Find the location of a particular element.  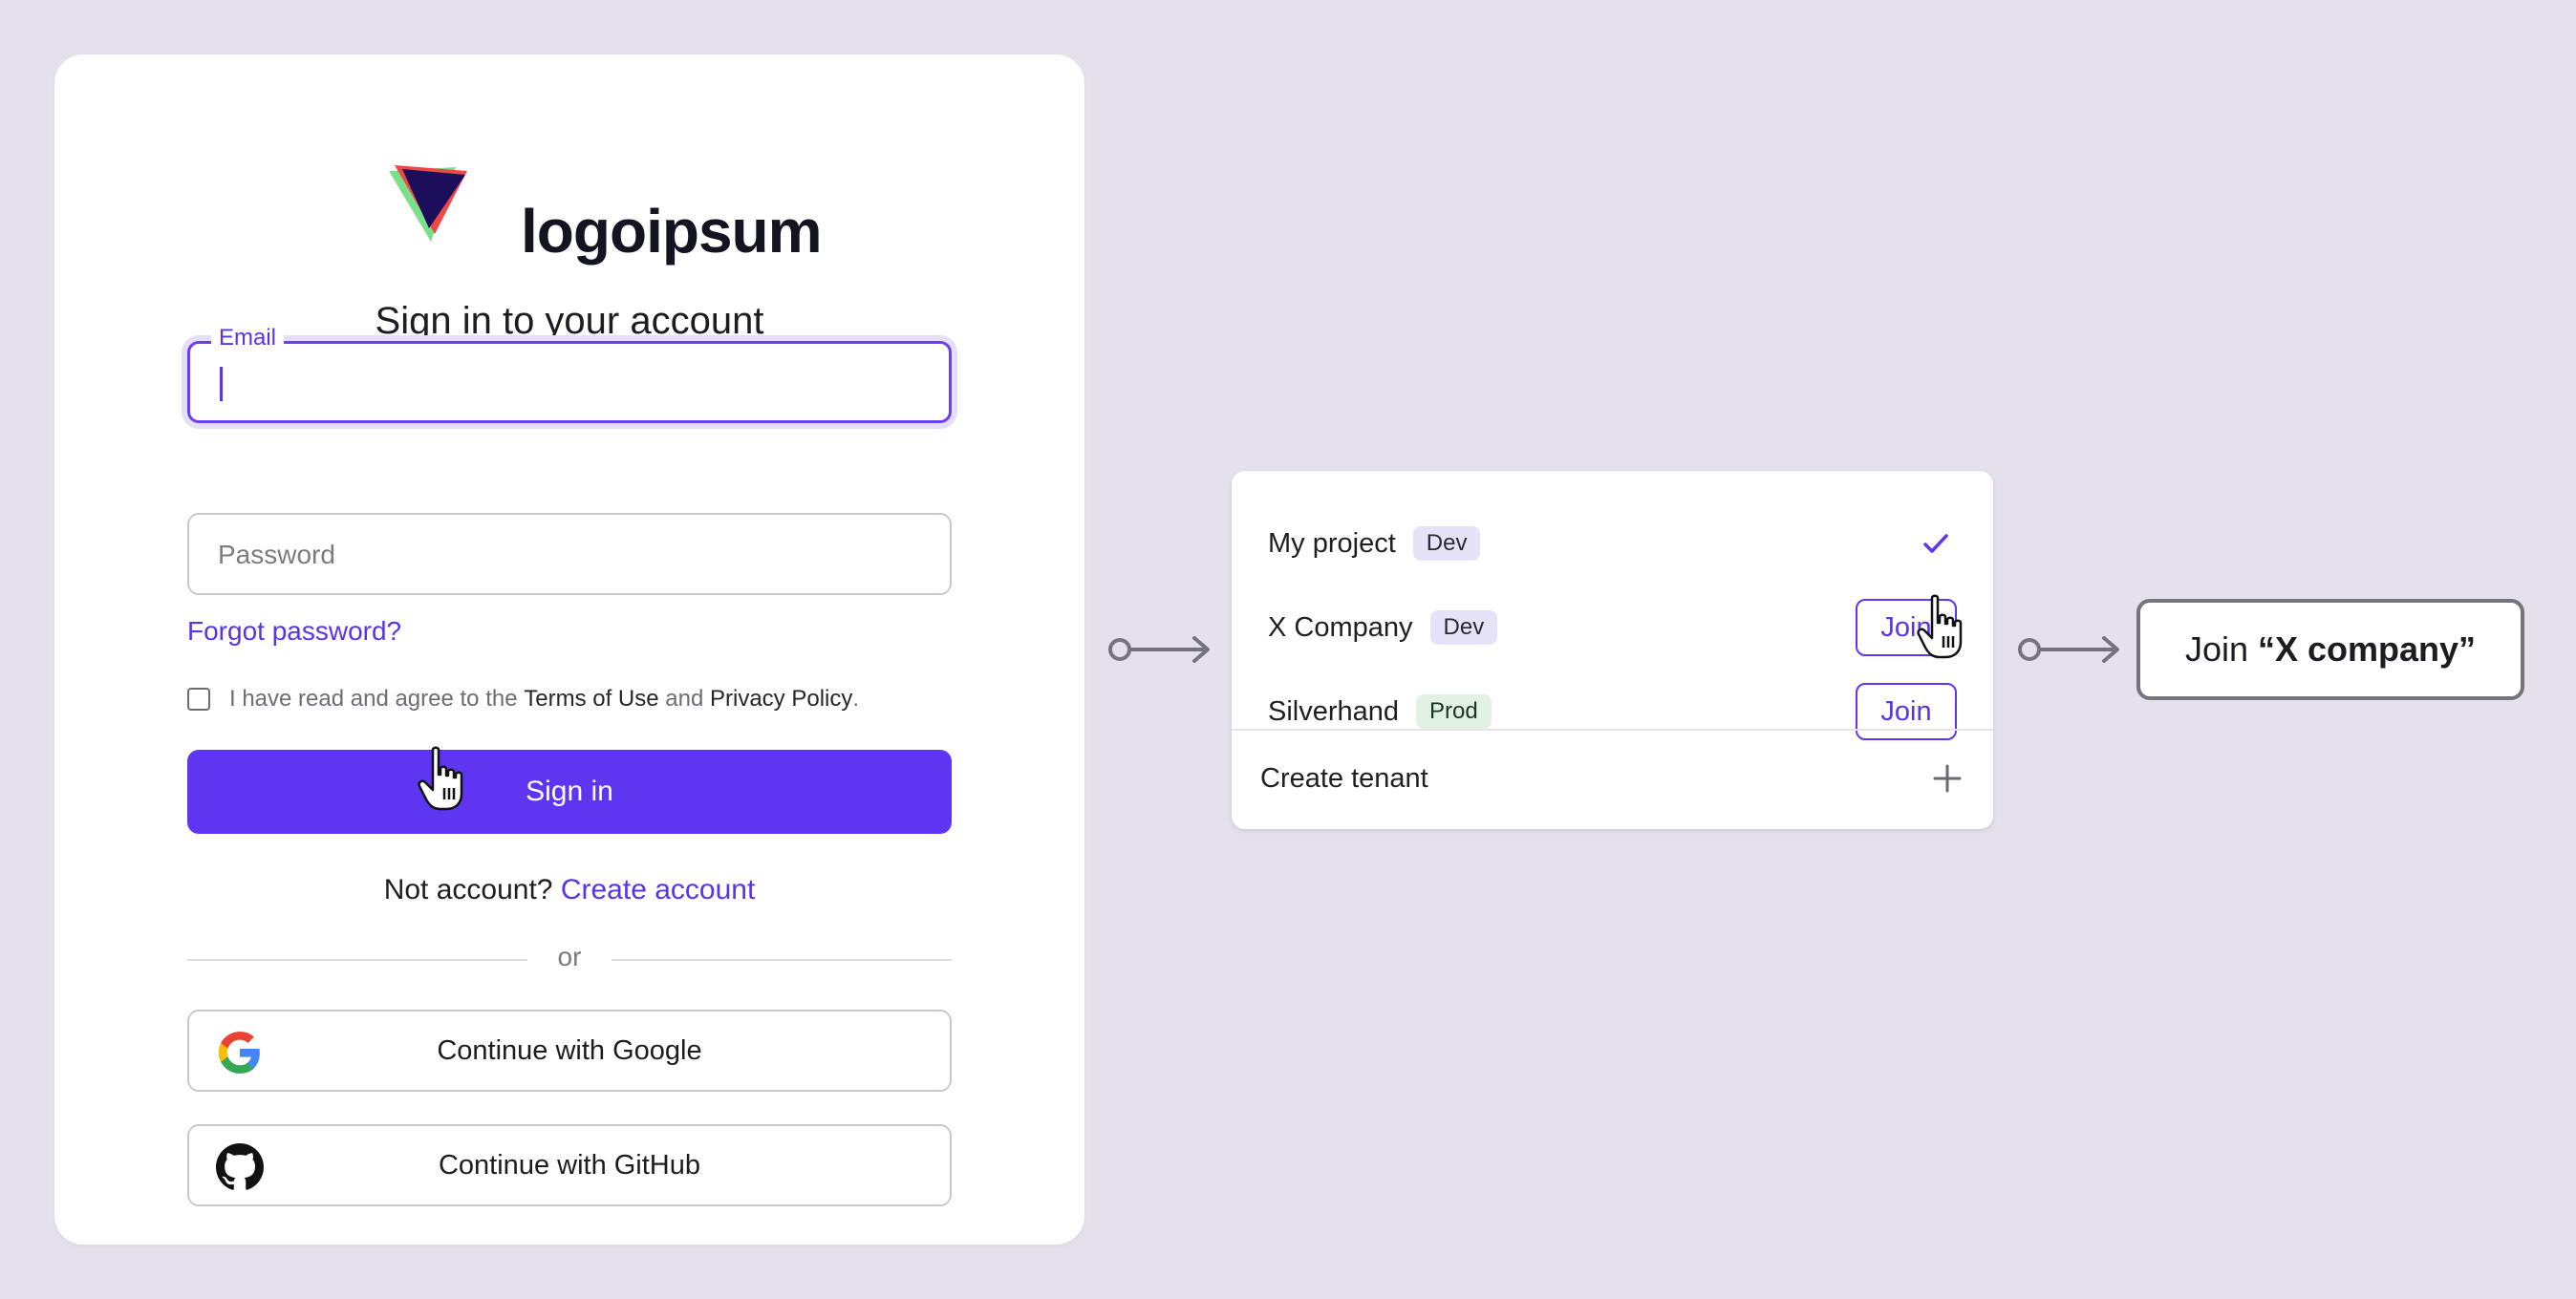

checkmark-icon is located at coordinates (1935, 543).